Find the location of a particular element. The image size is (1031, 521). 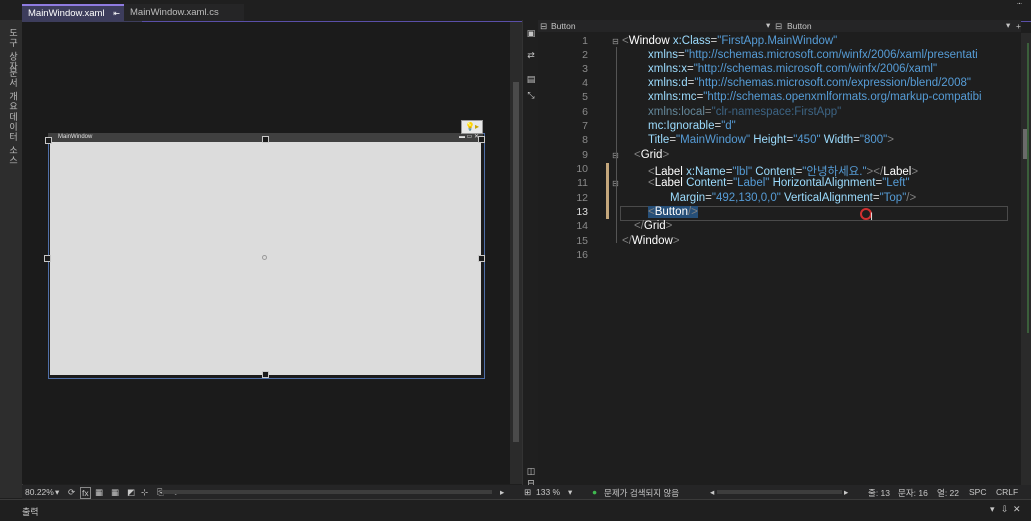

tab-label: MainWindow.xaml is located at coordinates (66, 13).